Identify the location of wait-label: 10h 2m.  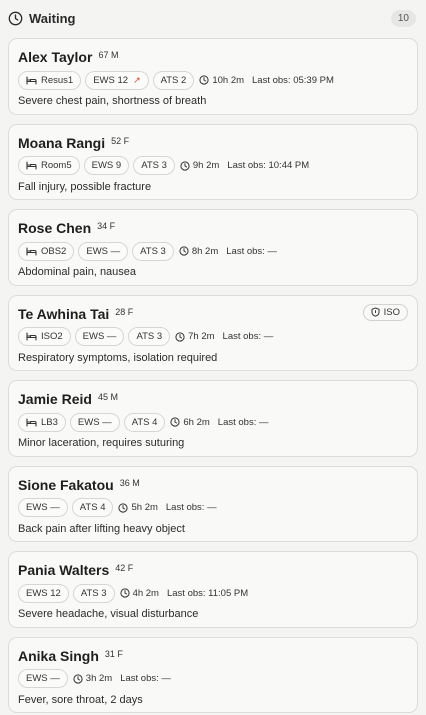
(228, 80).